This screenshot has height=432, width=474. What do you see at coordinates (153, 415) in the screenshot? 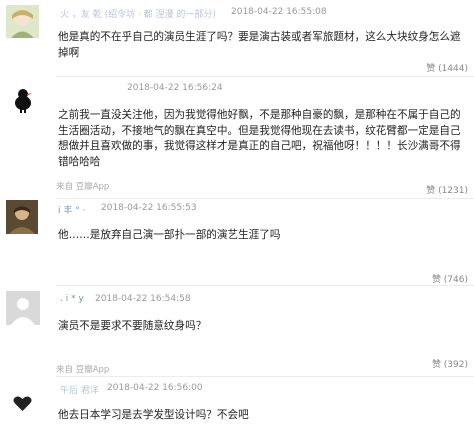
I see `comment-text: 他去日本学习是去学发型设计吗？不会吧` at bounding box center [153, 415].